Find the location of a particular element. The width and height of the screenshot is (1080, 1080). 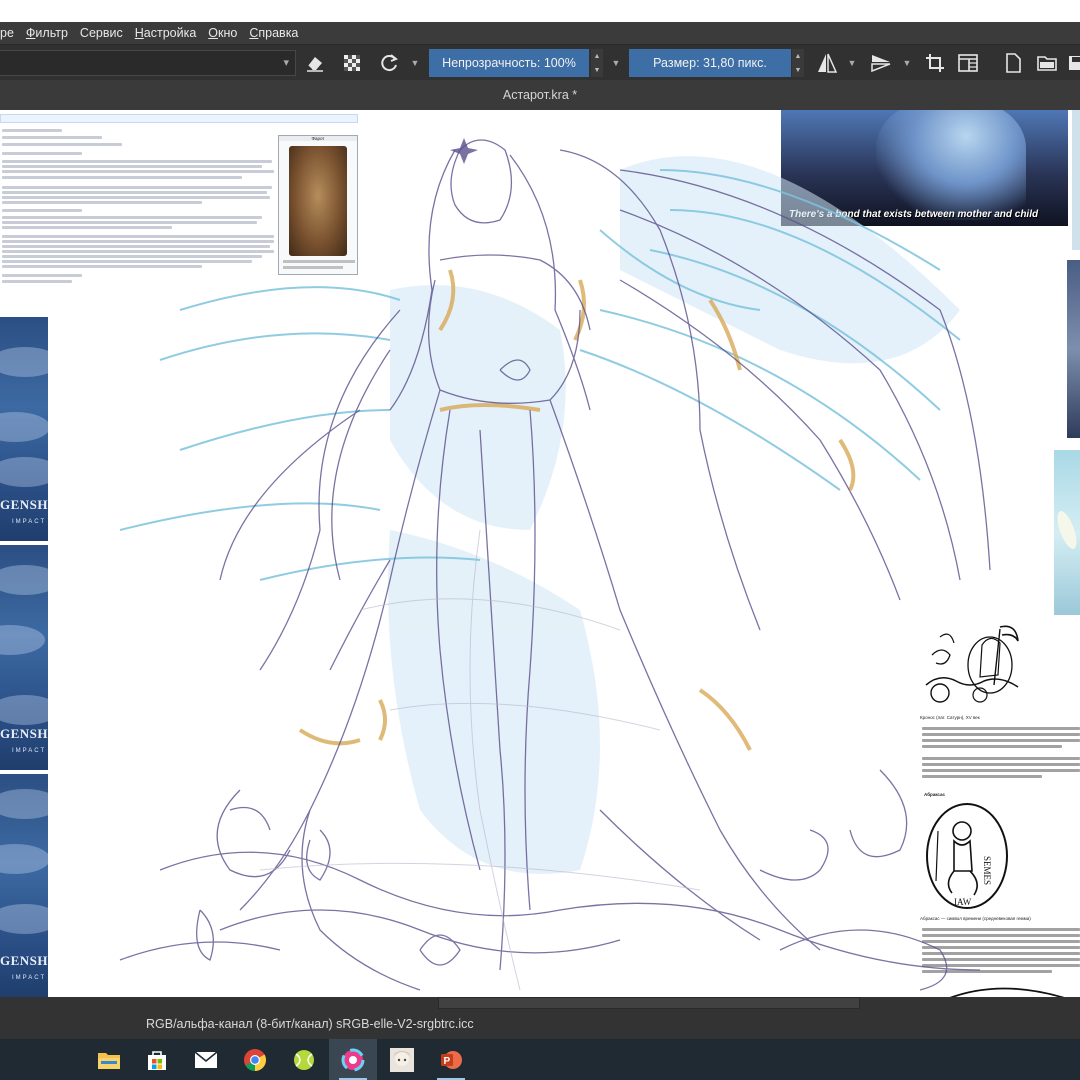

size-spinbox-arrows: ▲ ▼ is located at coordinates (798, 63).